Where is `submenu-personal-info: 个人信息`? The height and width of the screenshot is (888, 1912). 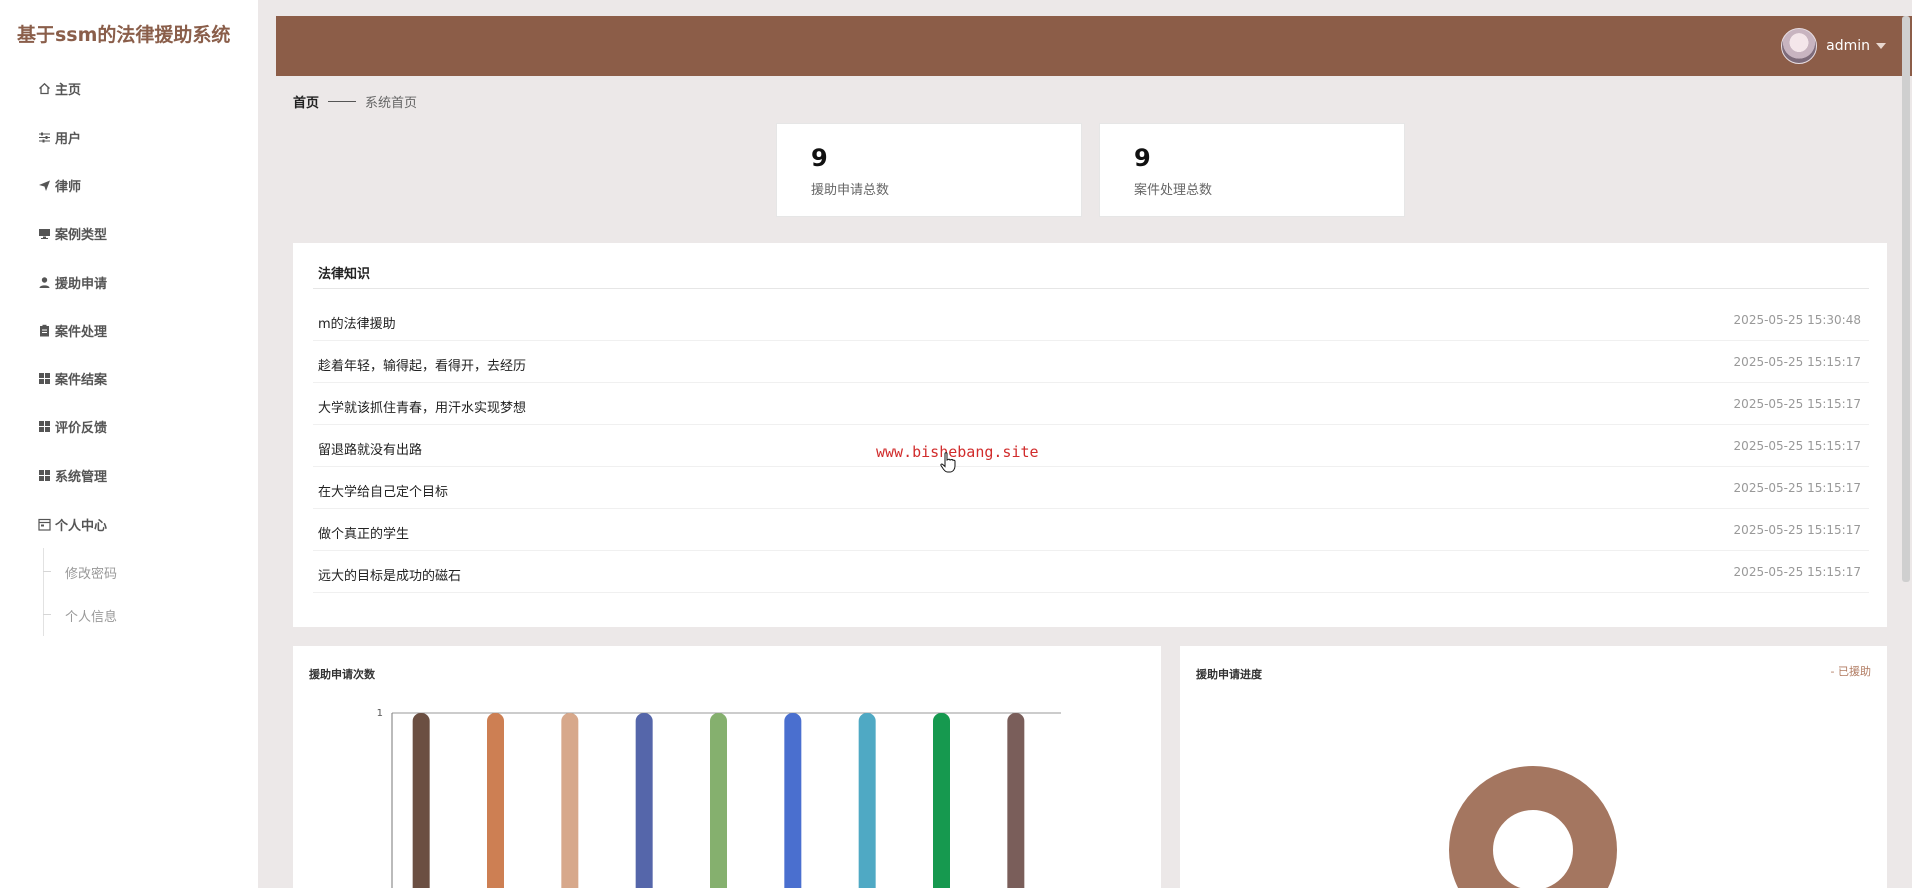 submenu-personal-info: 个人信息 is located at coordinates (91, 615).